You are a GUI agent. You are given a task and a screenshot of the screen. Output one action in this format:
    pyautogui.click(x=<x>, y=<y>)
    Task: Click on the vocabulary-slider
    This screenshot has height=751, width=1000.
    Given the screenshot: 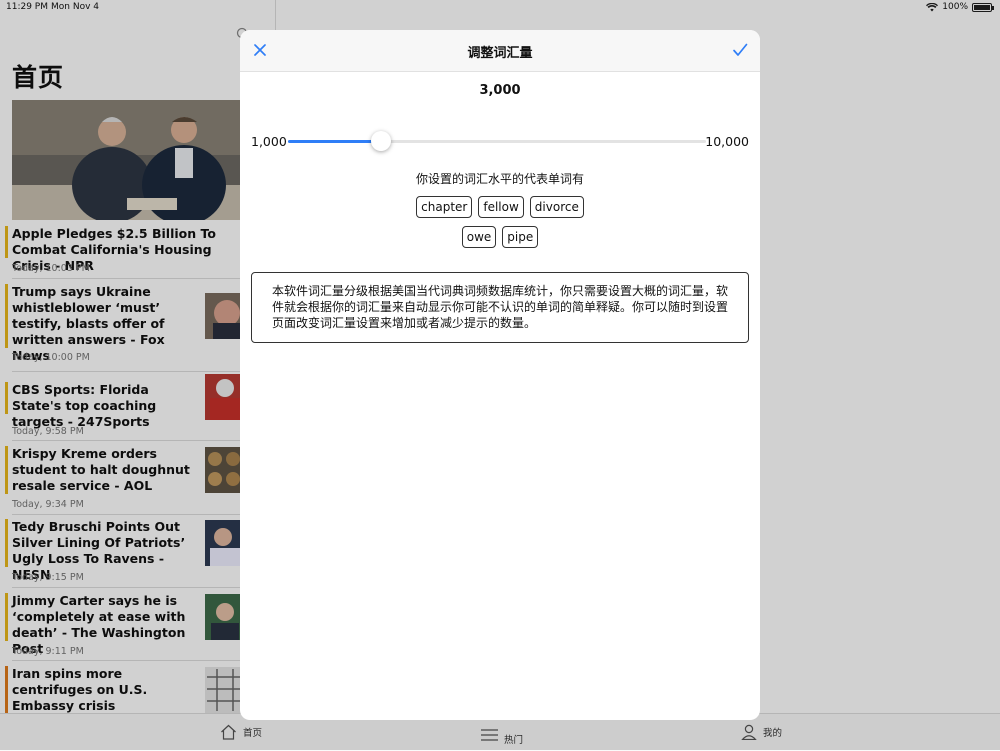 What is the action you would take?
    pyautogui.click(x=497, y=141)
    